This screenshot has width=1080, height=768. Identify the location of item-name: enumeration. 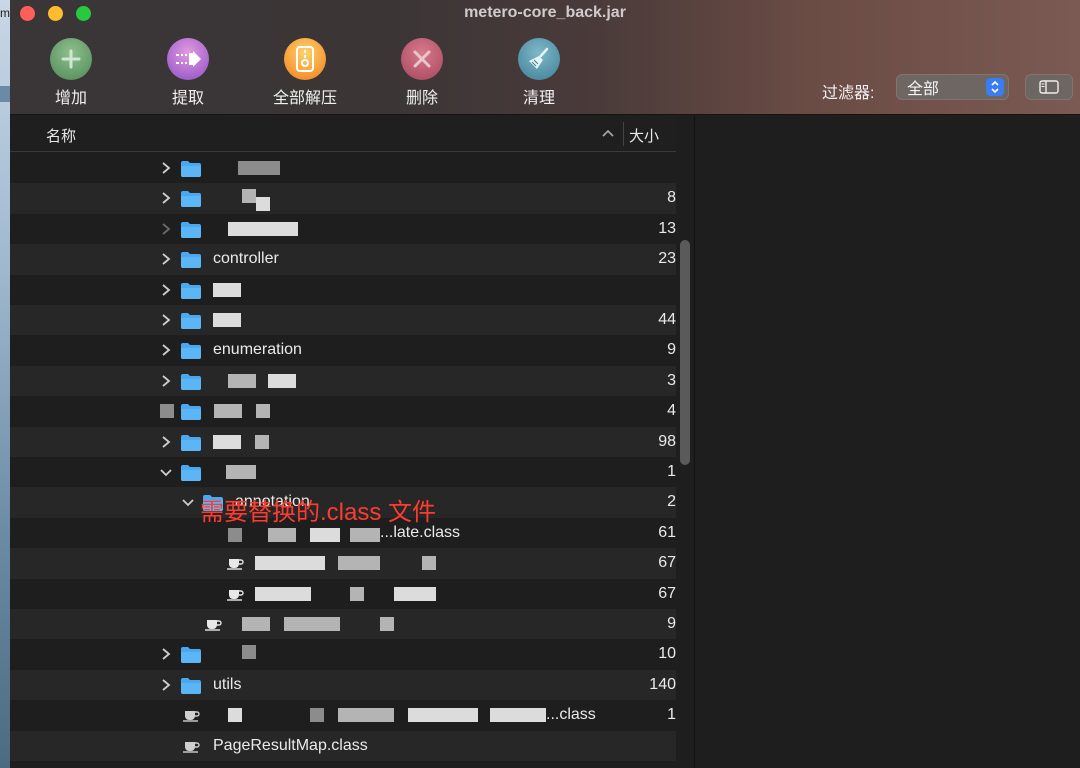
(257, 350).